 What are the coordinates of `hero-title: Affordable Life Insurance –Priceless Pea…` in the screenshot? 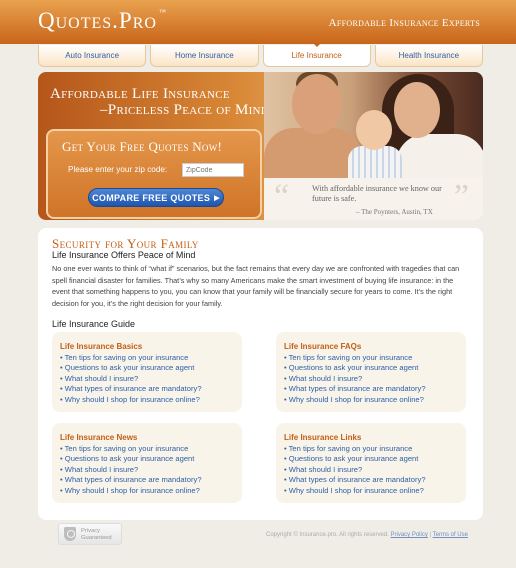 It's located at (161, 102).